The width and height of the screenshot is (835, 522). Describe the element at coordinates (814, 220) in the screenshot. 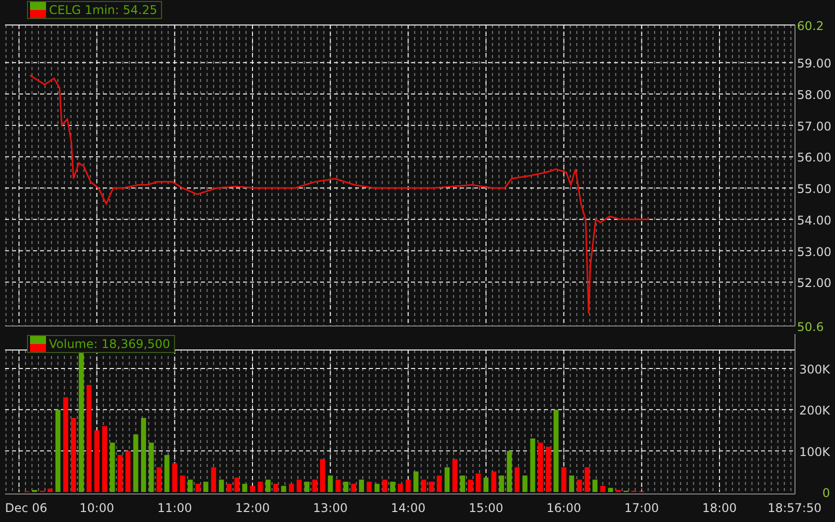

I see `axis-label: 54.00` at that location.